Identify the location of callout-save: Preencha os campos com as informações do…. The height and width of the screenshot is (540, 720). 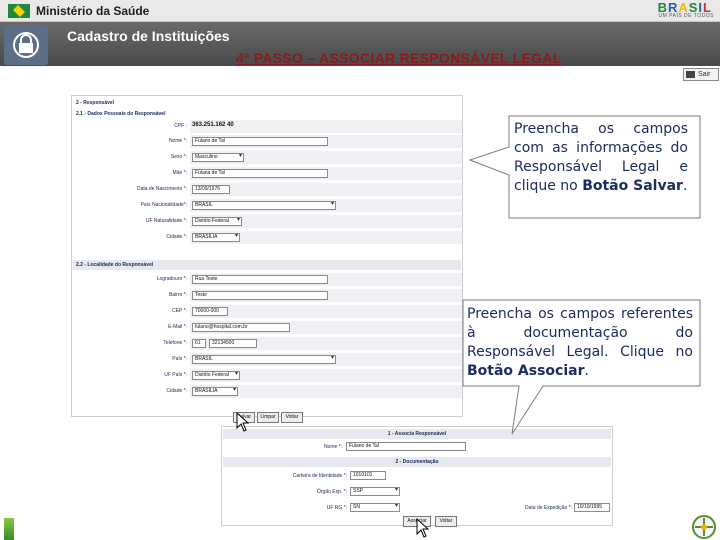
(601, 157).